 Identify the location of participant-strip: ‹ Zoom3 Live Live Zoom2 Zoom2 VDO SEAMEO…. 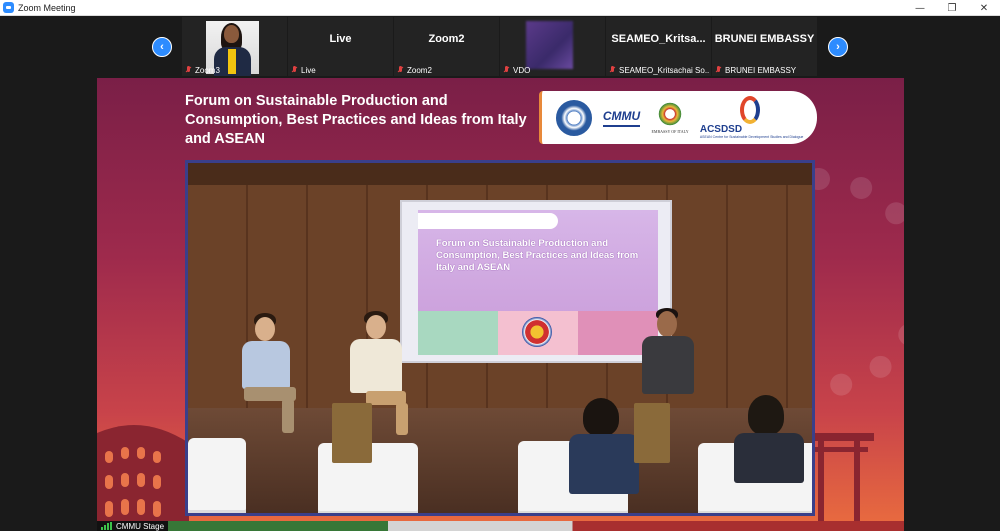
(500, 46).